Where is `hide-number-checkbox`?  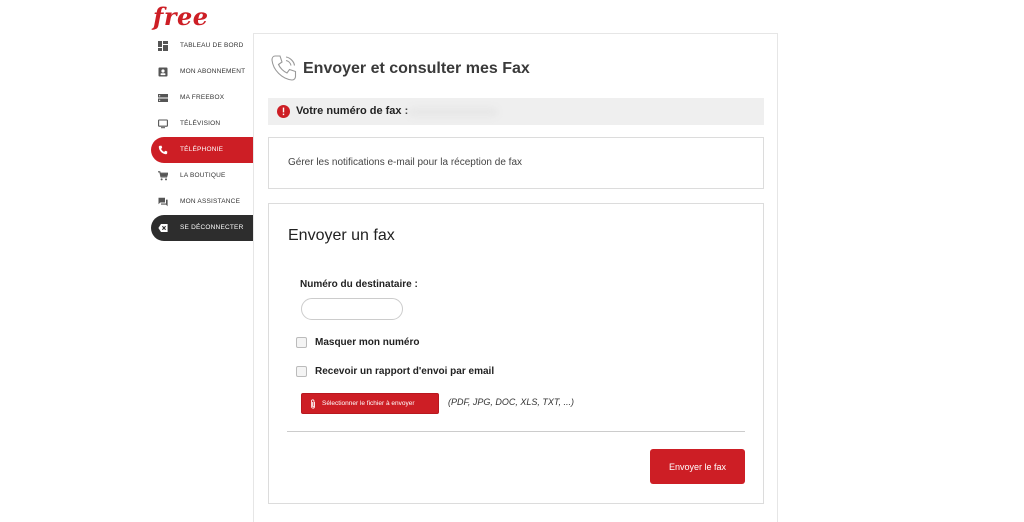
hide-number-checkbox is located at coordinates (301, 342).